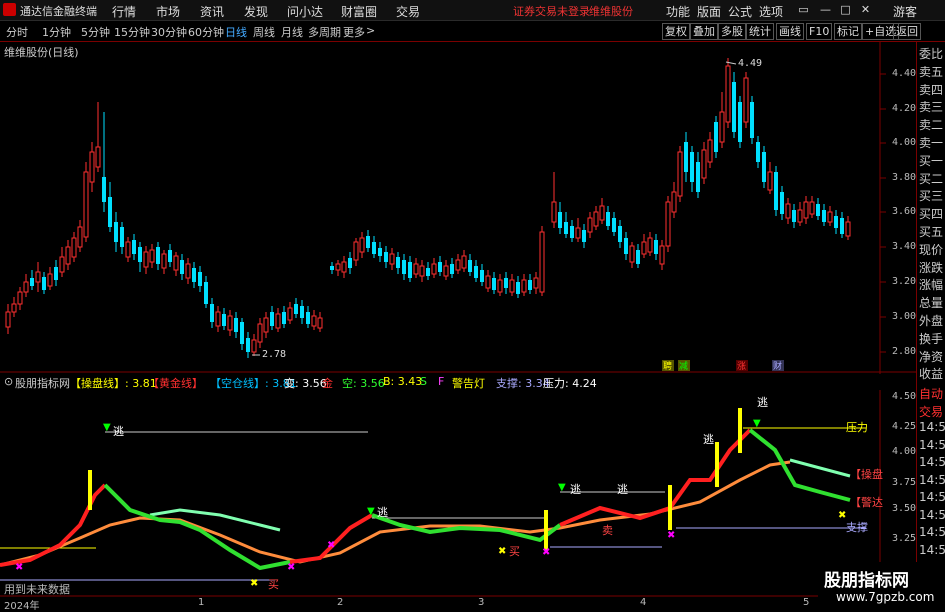 This screenshot has width=945, height=612. What do you see at coordinates (904, 482) in the screenshot?
I see `indicator-axis-label: 3.75` at bounding box center [904, 482].